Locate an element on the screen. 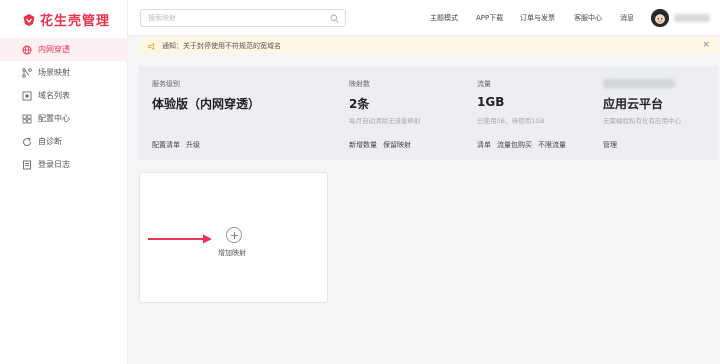  cloud-platform-note: 无需编程私有化有应用中心 is located at coordinates (642, 121).